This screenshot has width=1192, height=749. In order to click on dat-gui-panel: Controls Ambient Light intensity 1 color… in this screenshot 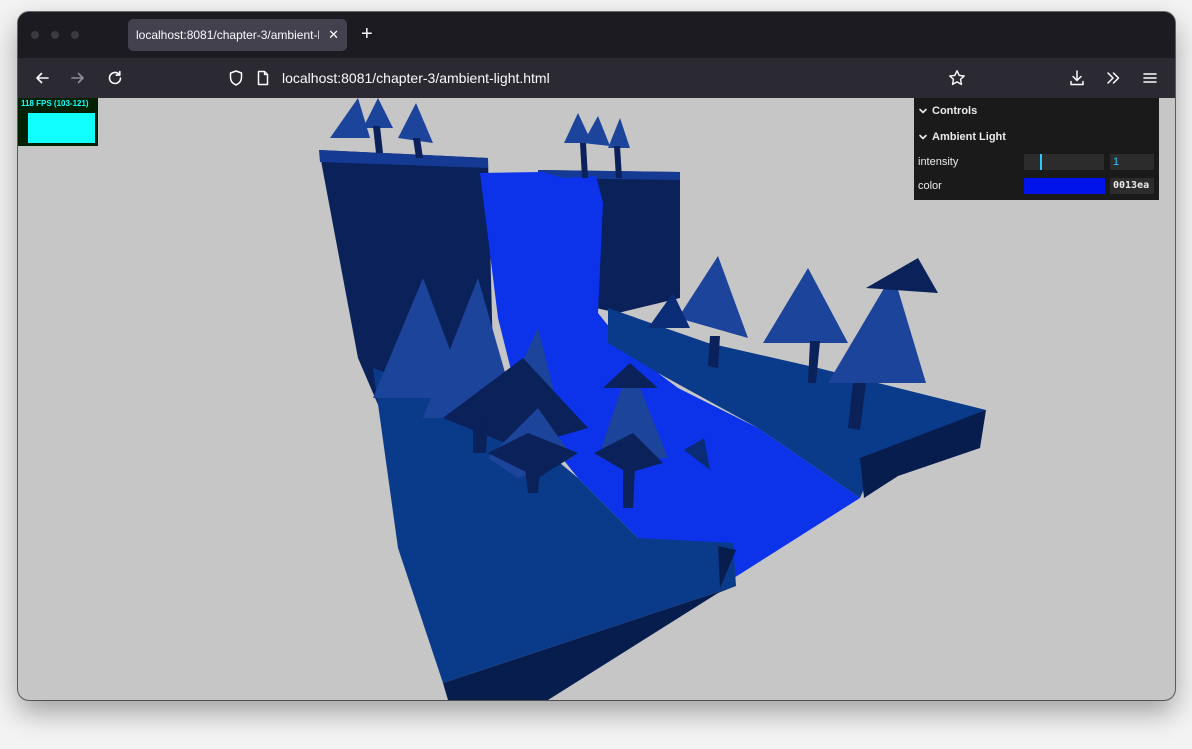, I will do `click(1036, 149)`.